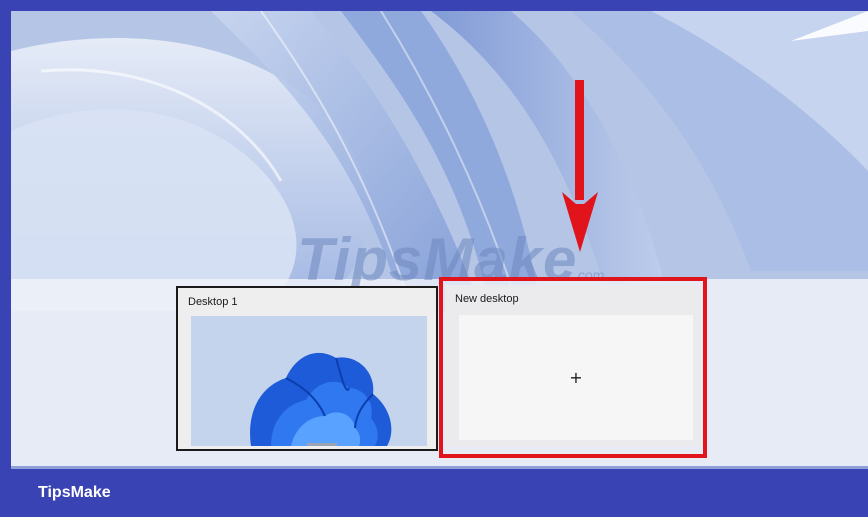 The height and width of the screenshot is (517, 868). I want to click on desktop-card-label: Desktop 1, so click(213, 302).